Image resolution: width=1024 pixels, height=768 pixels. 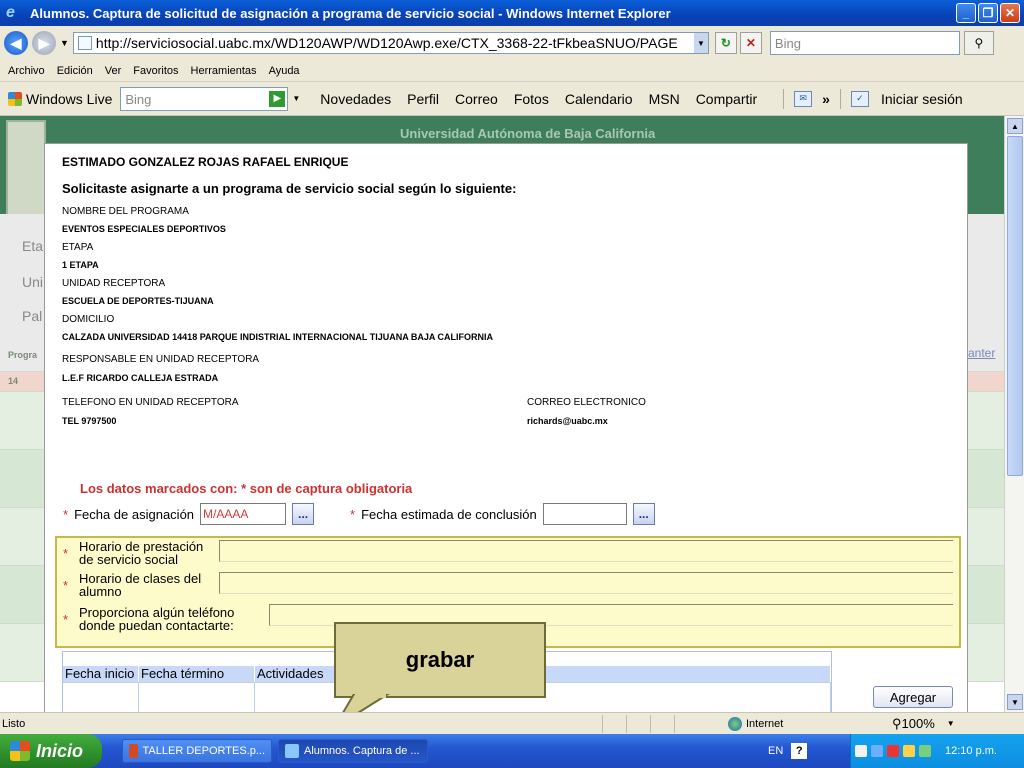 I want to click on vertical-scrollbar: ▲ ▼, so click(x=1014, y=414).